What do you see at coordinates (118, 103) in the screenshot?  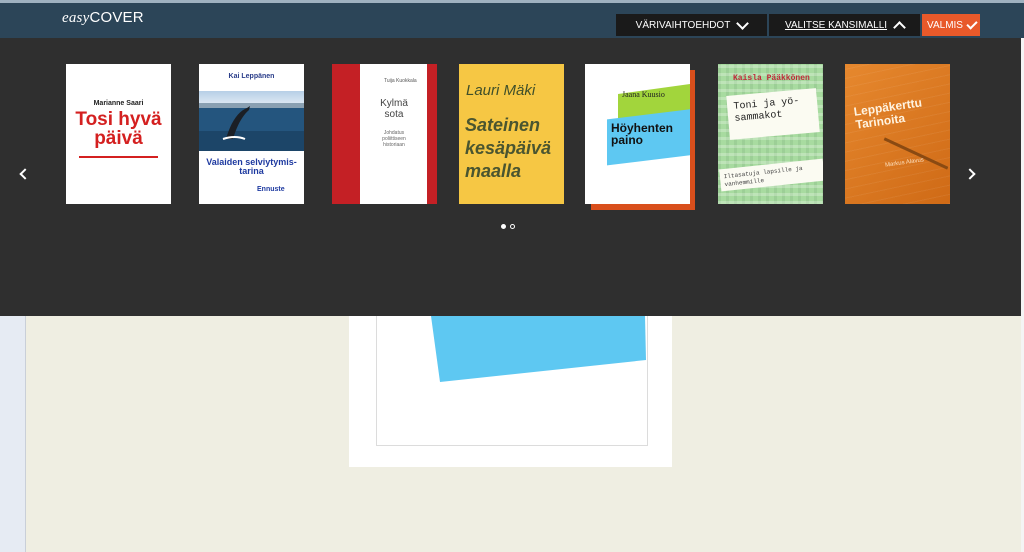 I see `cover-author: Marianne Saari` at bounding box center [118, 103].